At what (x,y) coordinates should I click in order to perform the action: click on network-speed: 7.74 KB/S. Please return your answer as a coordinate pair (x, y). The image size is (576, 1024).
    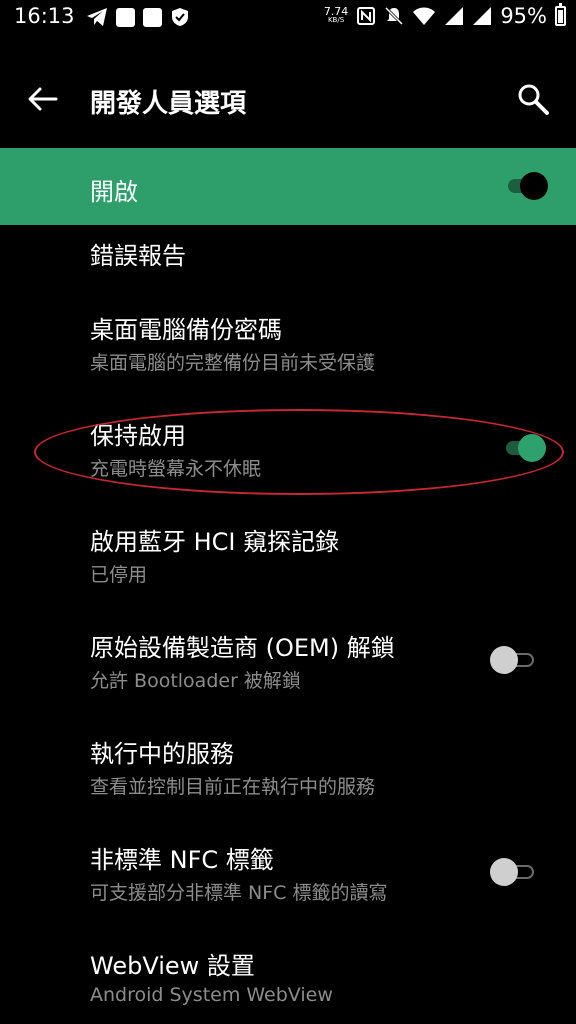
    Looking at the image, I should click on (336, 15).